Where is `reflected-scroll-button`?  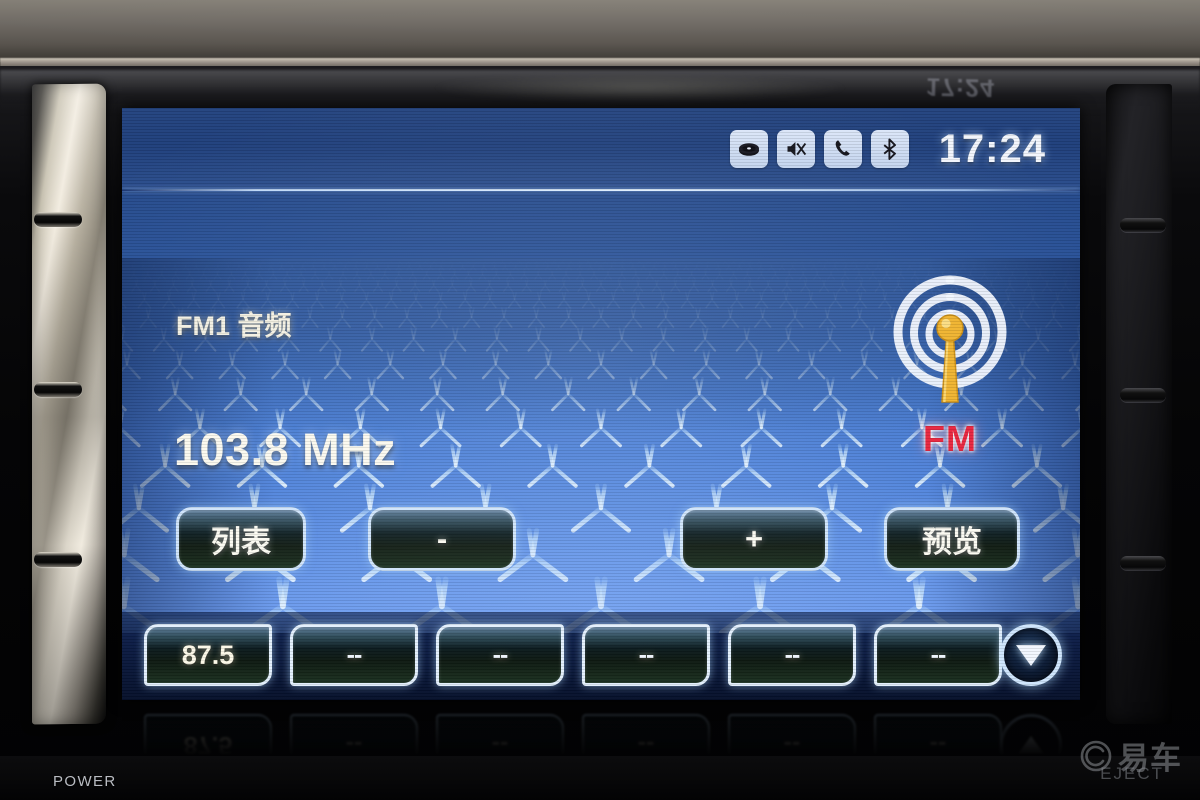 reflected-scroll-button is located at coordinates (1031, 735).